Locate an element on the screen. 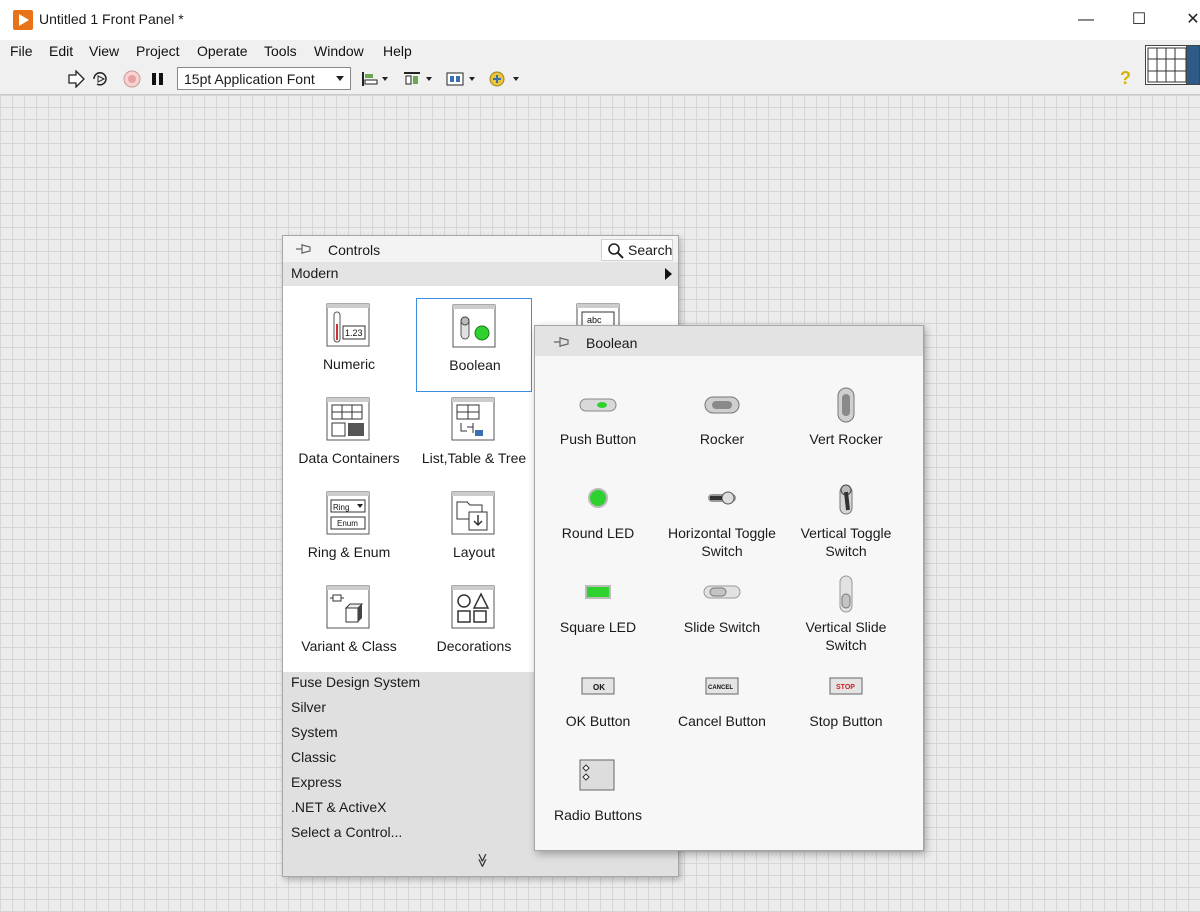 The height and width of the screenshot is (912, 1200). category-modern: Modern is located at coordinates (480, 274).